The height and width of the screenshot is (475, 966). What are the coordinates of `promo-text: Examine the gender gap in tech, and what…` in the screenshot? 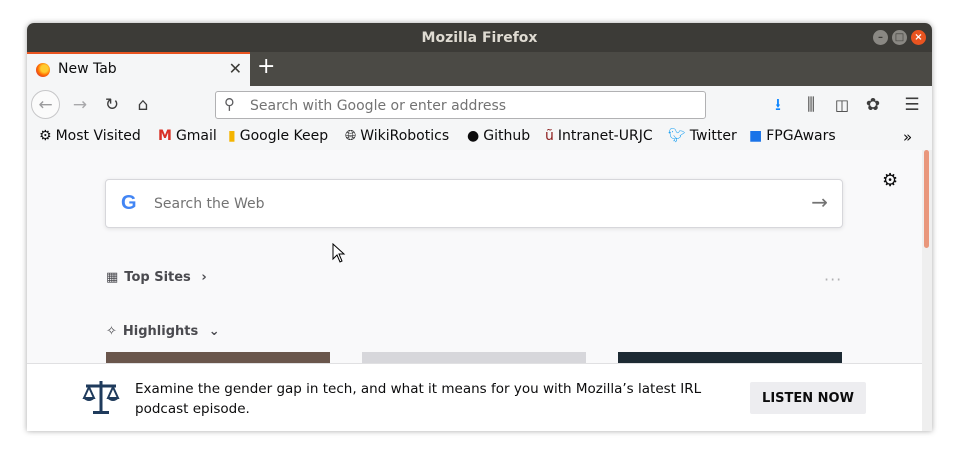 It's located at (418, 399).